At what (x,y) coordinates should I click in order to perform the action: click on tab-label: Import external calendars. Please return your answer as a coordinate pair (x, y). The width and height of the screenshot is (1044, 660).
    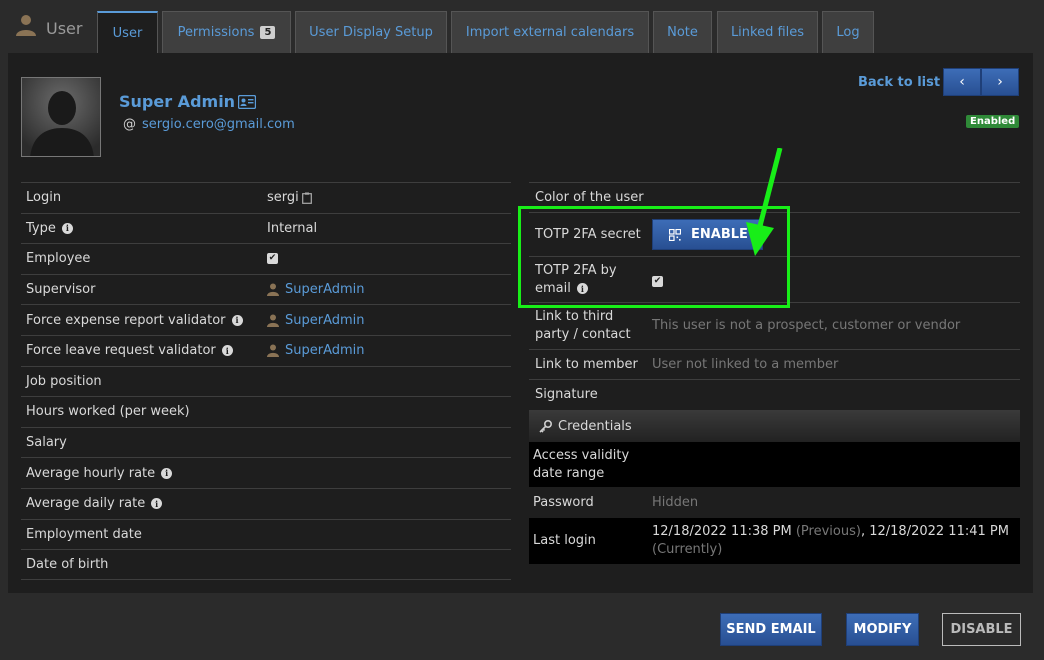
    Looking at the image, I should click on (550, 32).